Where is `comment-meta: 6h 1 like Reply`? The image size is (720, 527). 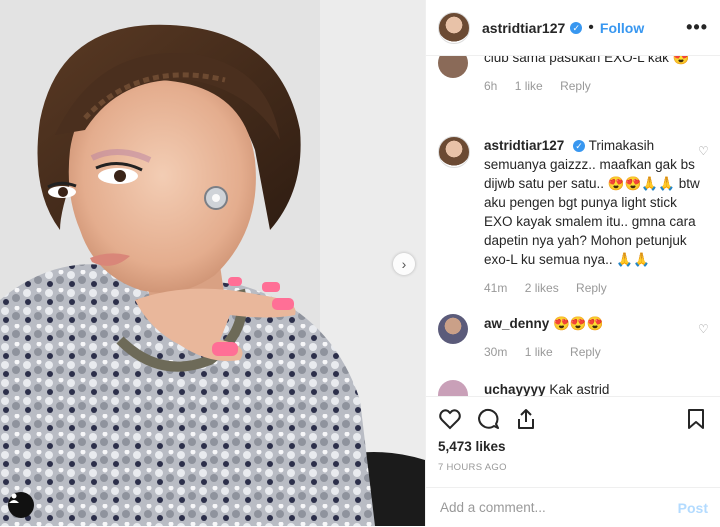
comment-meta: 6h 1 like Reply is located at coordinates (596, 86).